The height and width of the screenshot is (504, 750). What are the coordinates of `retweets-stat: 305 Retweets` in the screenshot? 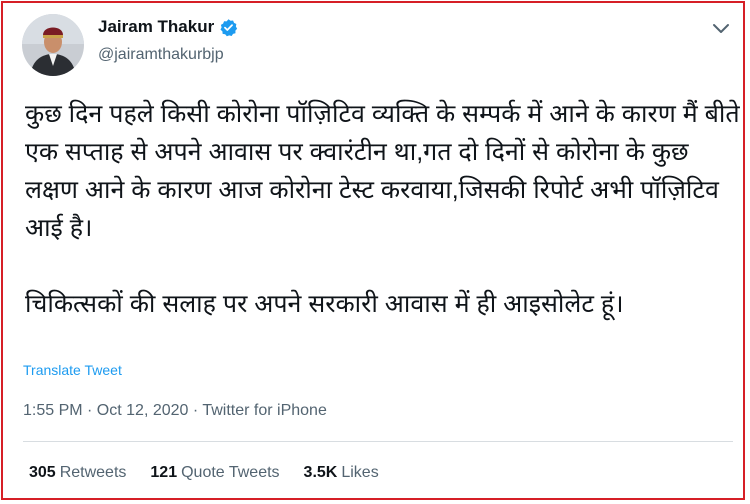 It's located at (77, 473).